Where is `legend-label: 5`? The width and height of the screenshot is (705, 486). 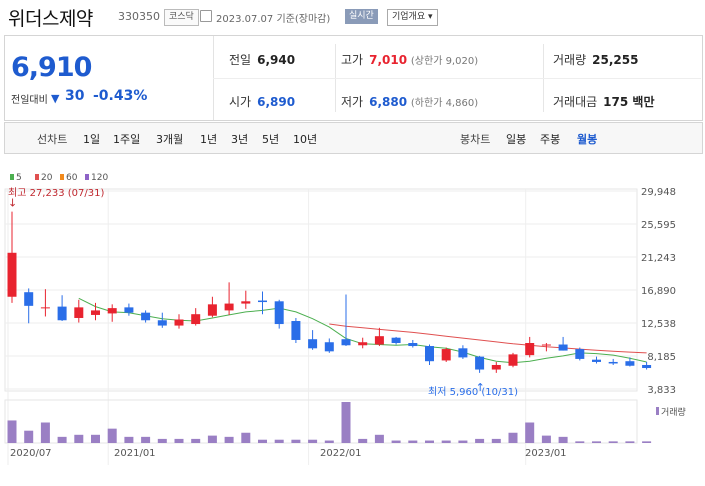
legend-label: 5 is located at coordinates (19, 178).